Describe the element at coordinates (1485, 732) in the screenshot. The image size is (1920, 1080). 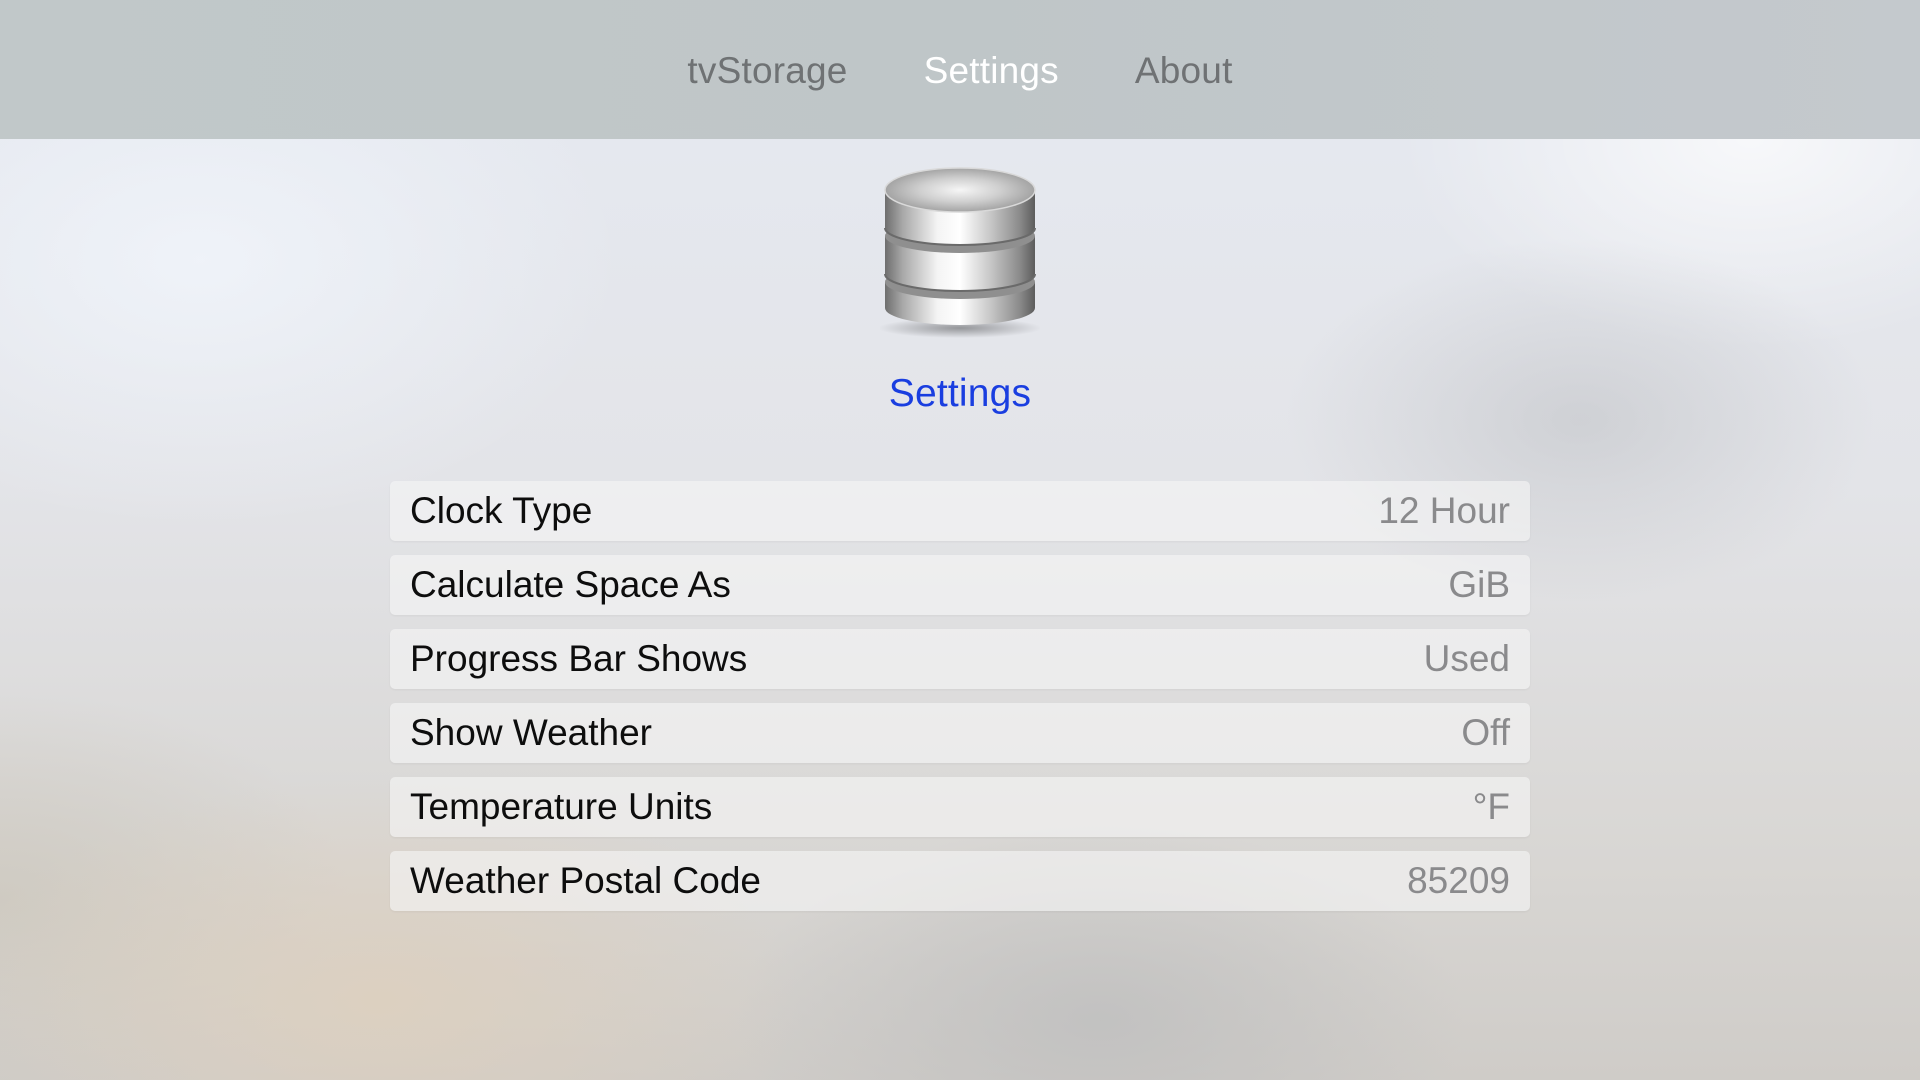
I see `setting-value: Off` at that location.